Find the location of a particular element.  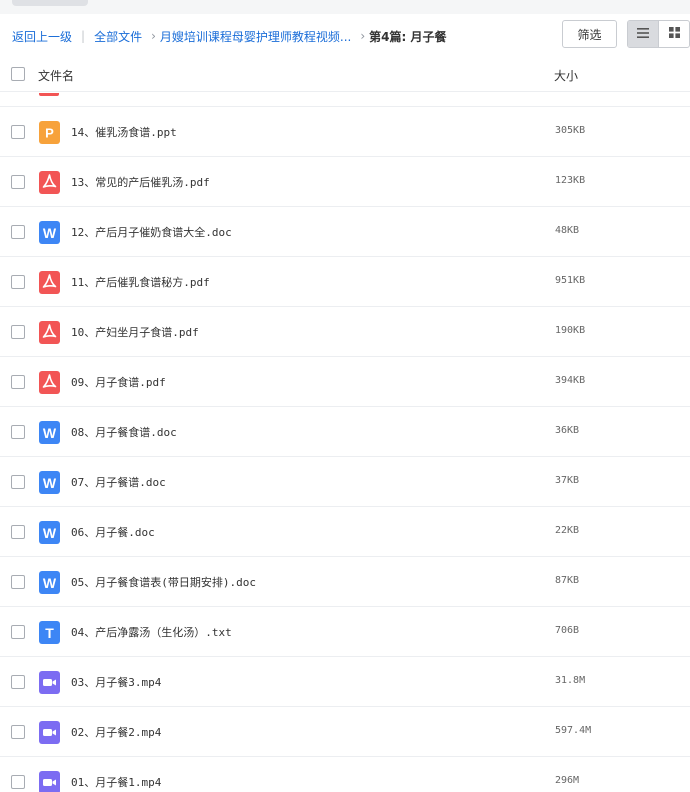

file-name: 03、月子餐3.mp4 is located at coordinates (116, 682).